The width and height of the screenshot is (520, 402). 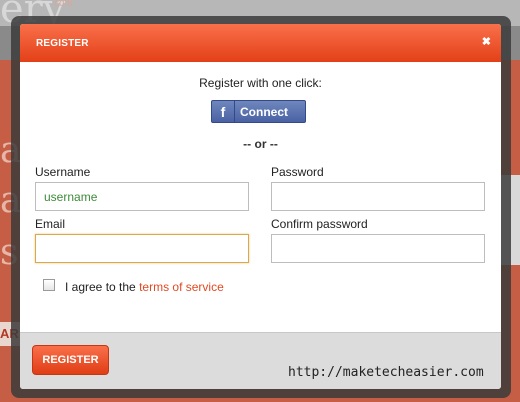 I want to click on username-label: Username, so click(x=63, y=172).